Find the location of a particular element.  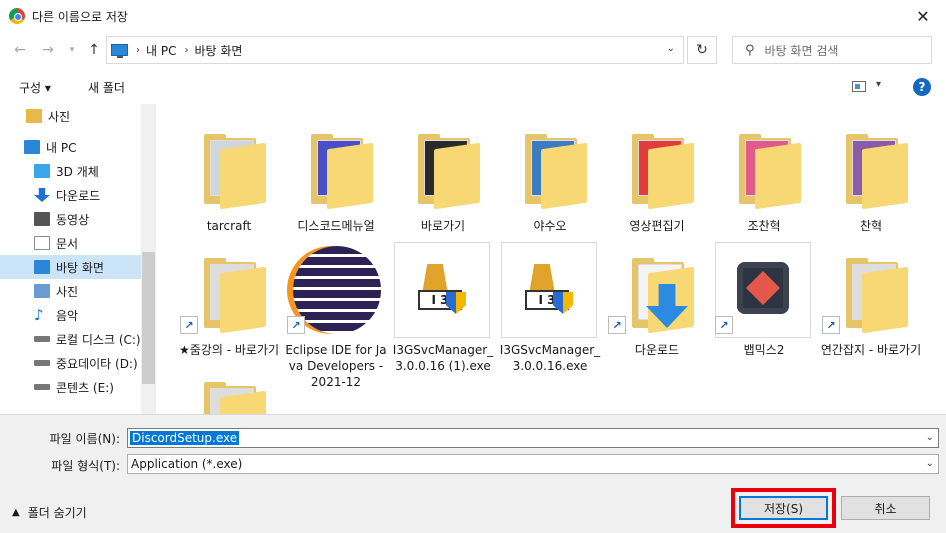

sidebar-item-label: 문서 is located at coordinates (67, 243).